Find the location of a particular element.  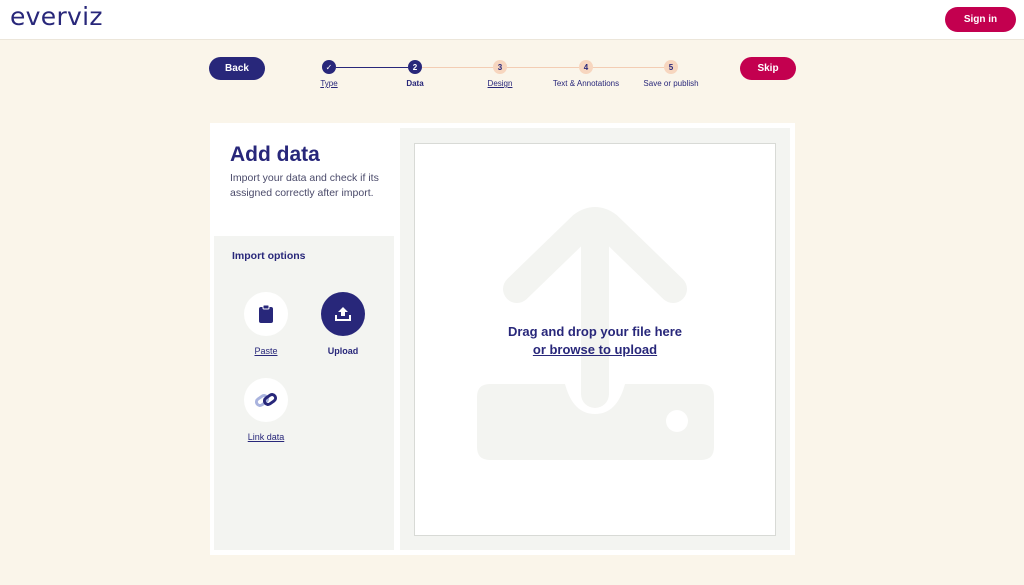

skip-button: Skip is located at coordinates (768, 68).